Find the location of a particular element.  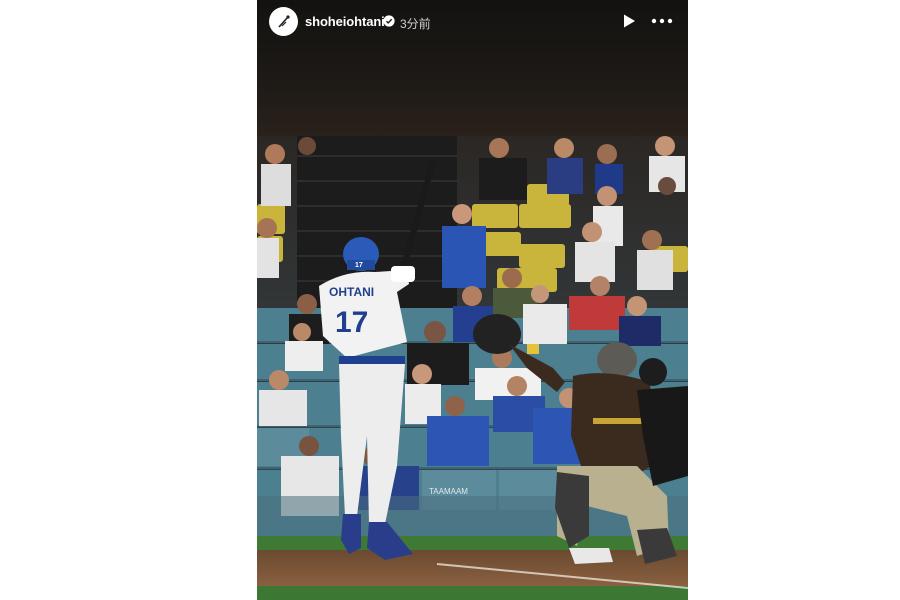

logo-icon is located at coordinates (283, 21).